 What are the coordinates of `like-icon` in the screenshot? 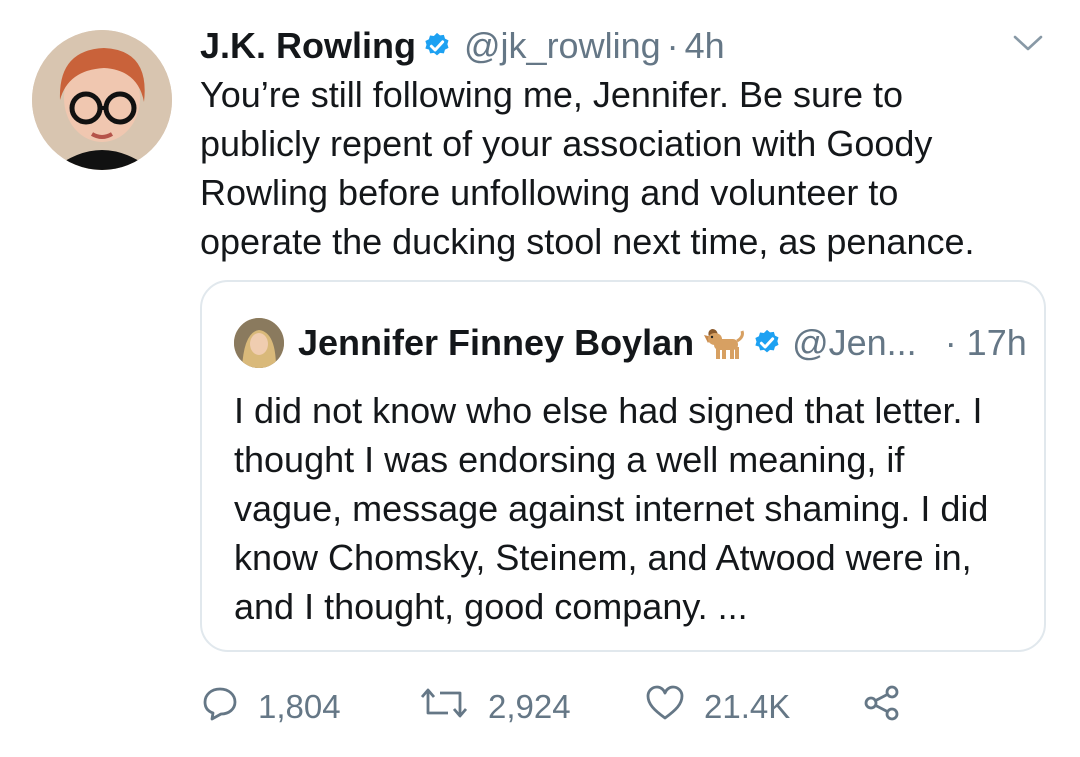 It's located at (674, 707).